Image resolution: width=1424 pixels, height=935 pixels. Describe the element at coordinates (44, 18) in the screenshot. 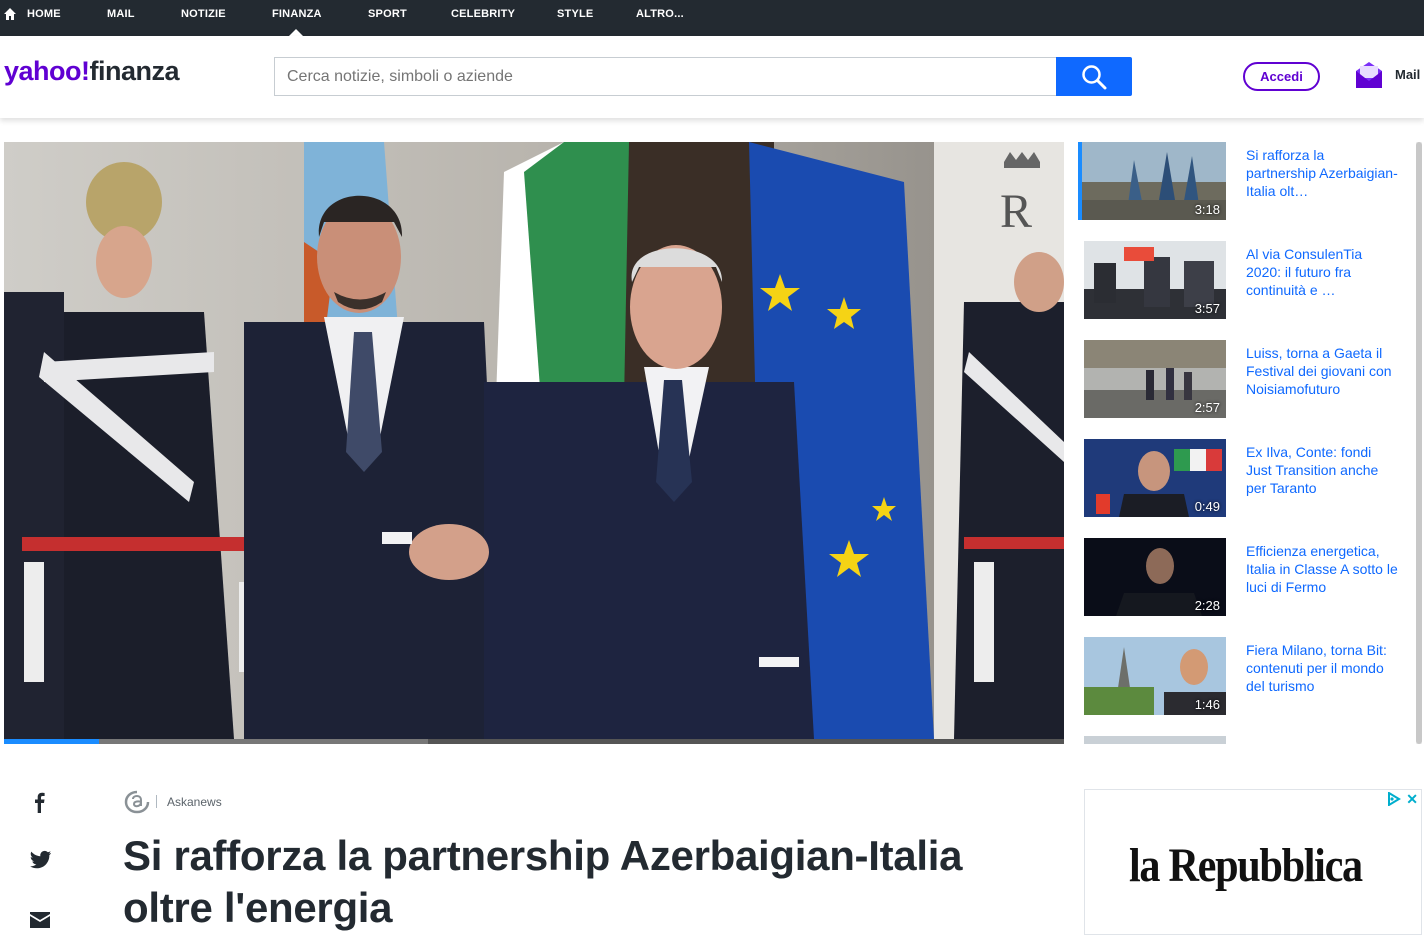

I see `nav-home: HOME` at that location.